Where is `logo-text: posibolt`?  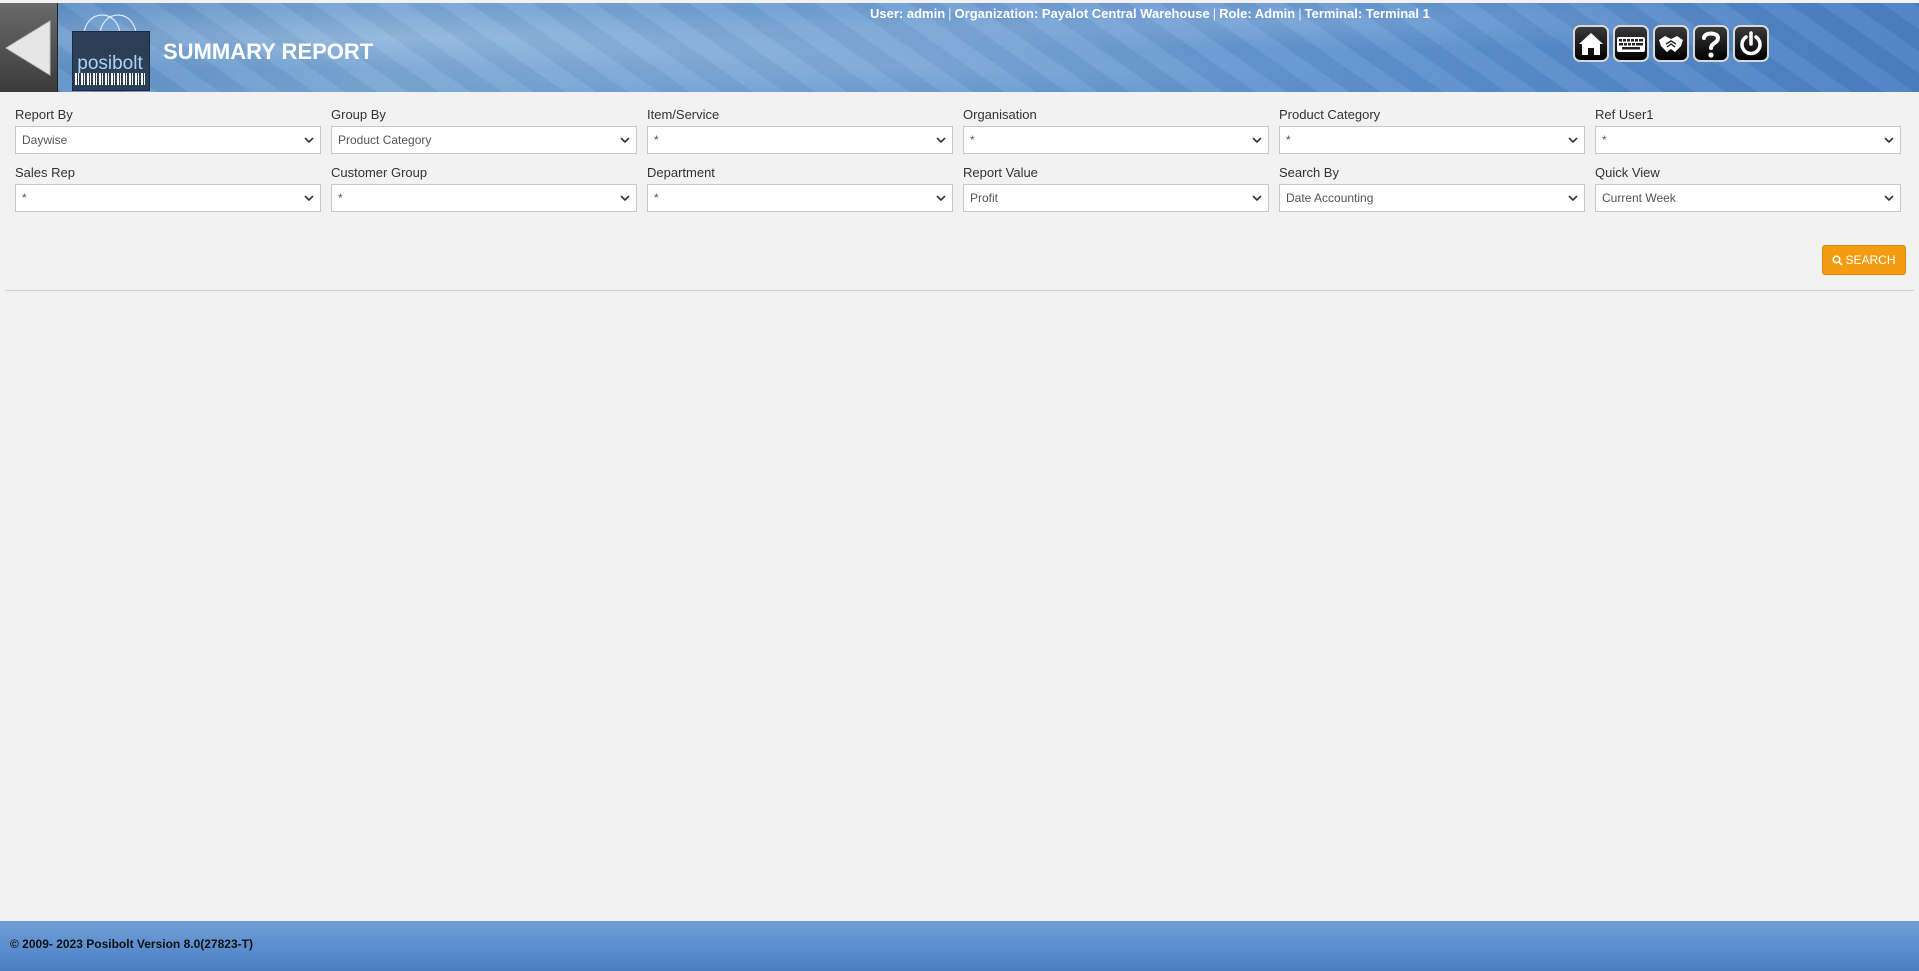
logo-text: posibolt is located at coordinates (110, 63).